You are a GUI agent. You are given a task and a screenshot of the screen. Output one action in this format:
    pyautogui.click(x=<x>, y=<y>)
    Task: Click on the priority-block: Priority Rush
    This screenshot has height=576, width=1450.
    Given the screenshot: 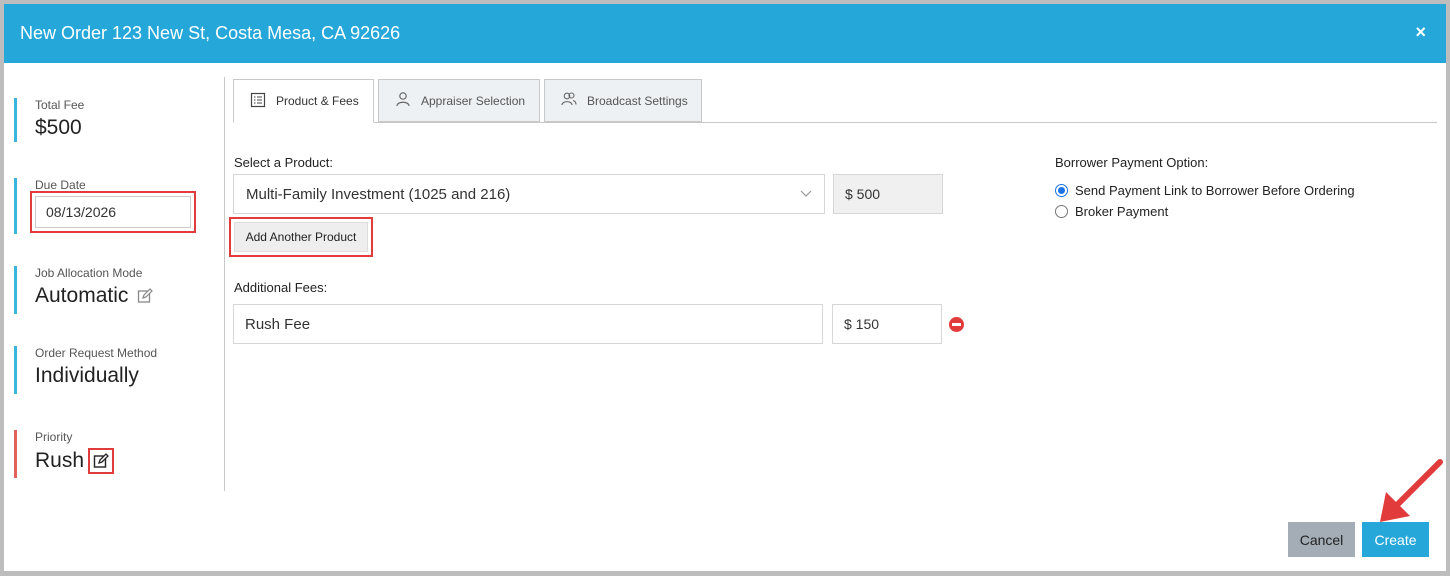 What is the action you would take?
    pyautogui.click(x=64, y=454)
    